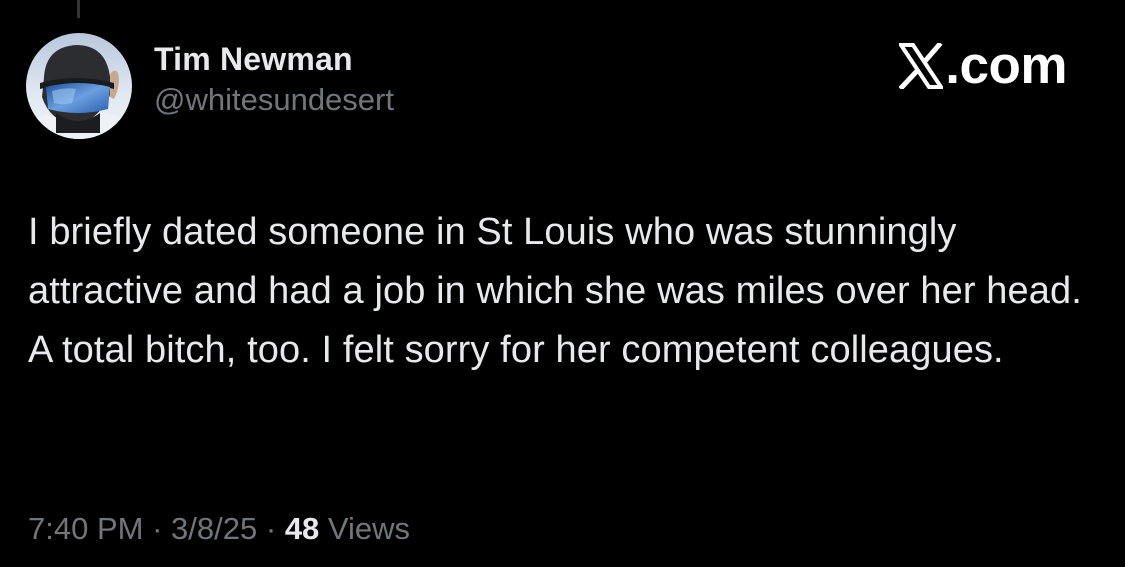  Describe the element at coordinates (274, 100) in the screenshot. I see `author-handle: @whitesundesert` at that location.